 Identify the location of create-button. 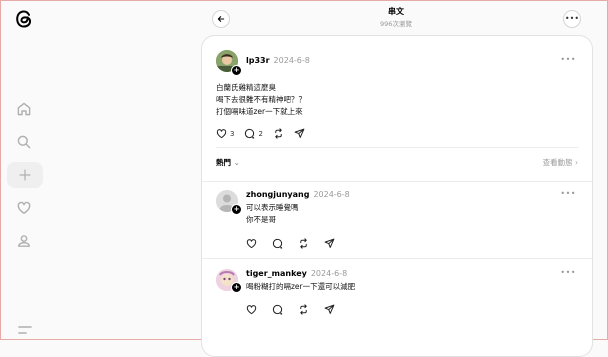
(25, 175).